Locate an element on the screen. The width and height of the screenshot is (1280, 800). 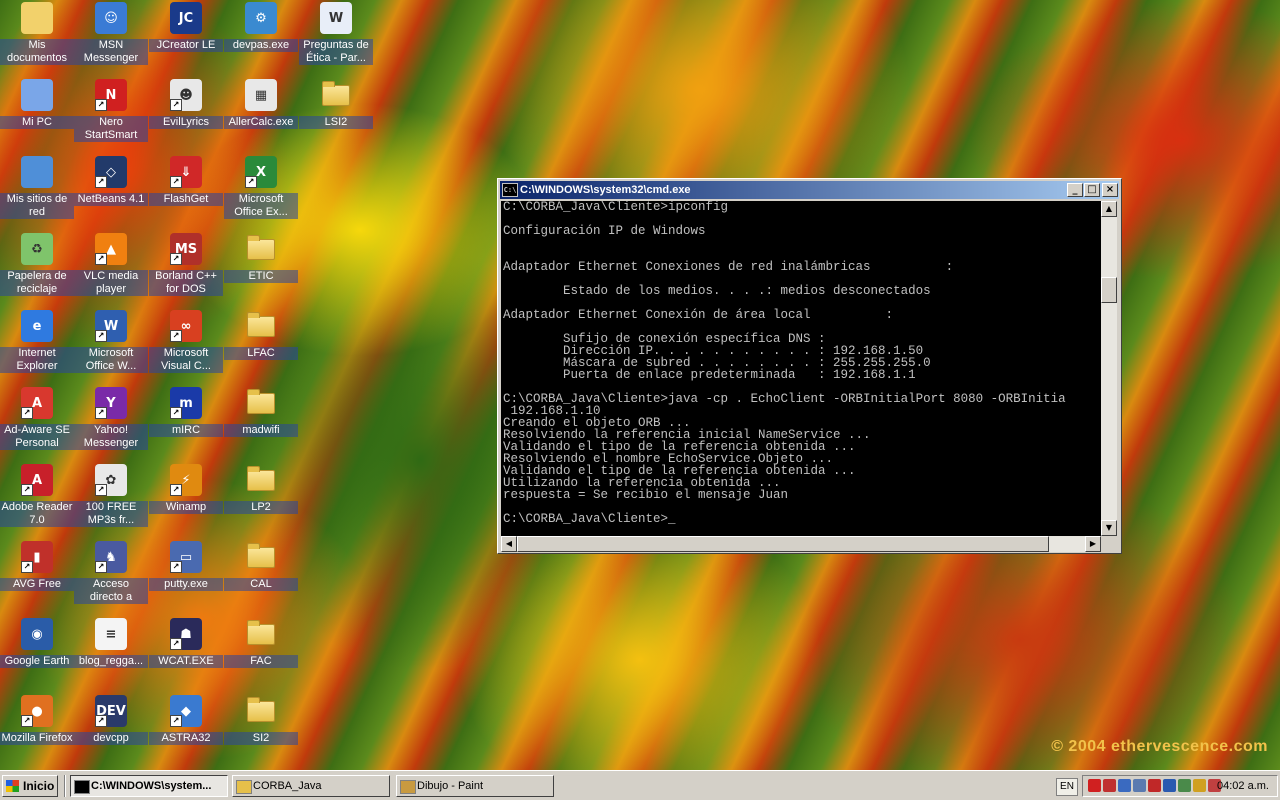
desktop-icon-label: devpas.exe is located at coordinates (261, 45).